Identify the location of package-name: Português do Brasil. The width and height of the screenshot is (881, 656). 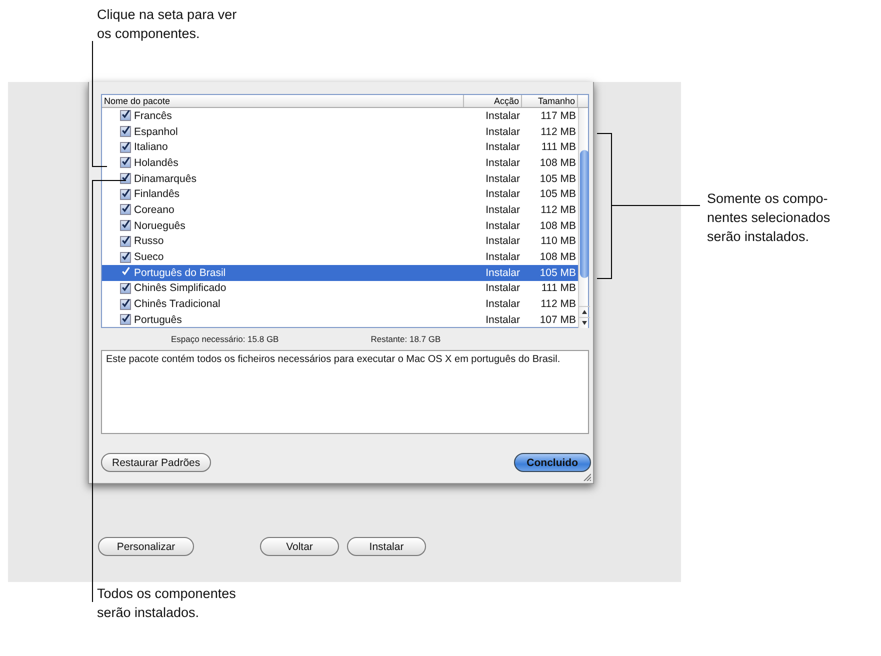
(180, 272).